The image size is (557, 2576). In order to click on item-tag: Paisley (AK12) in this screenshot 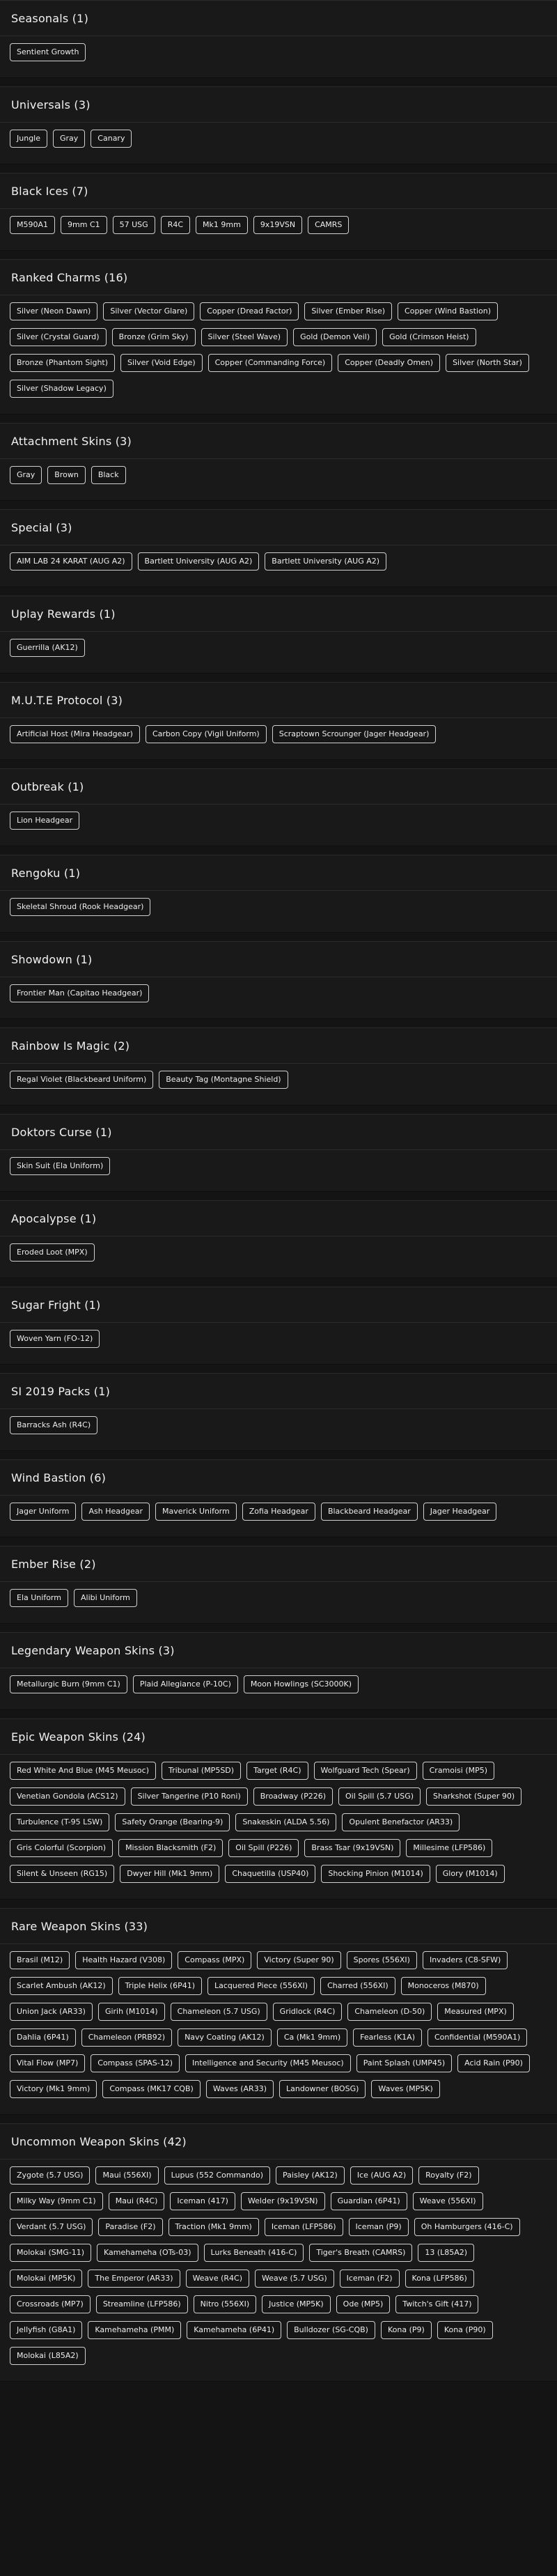, I will do `click(310, 2175)`.